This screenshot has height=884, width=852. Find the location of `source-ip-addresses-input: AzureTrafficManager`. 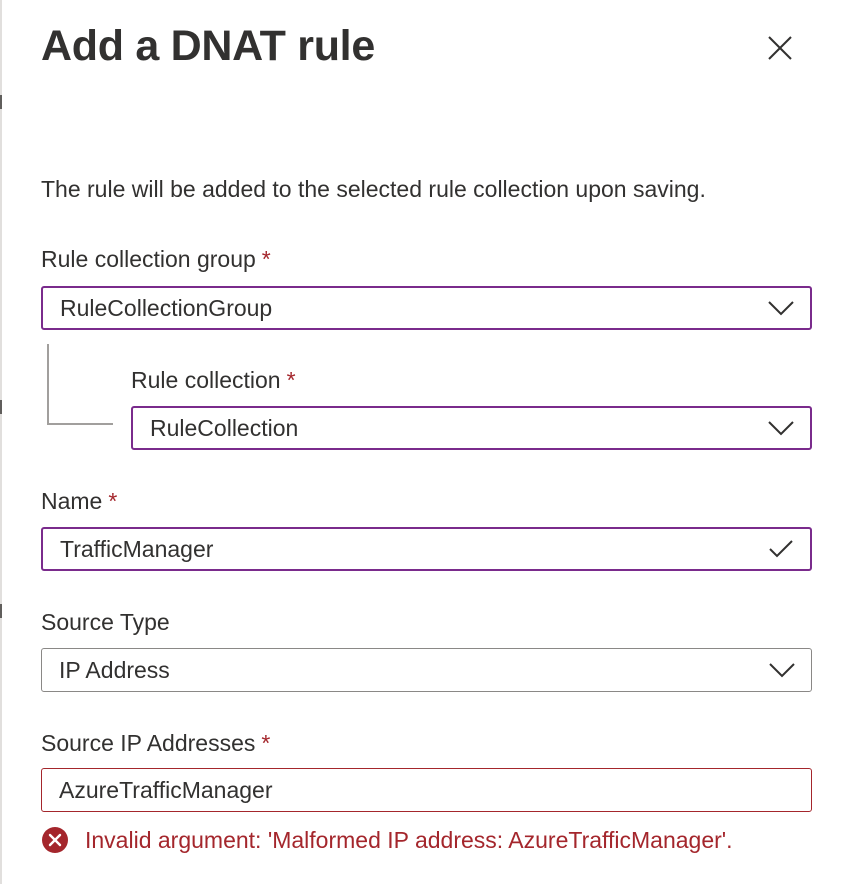

source-ip-addresses-input: AzureTrafficManager is located at coordinates (426, 790).